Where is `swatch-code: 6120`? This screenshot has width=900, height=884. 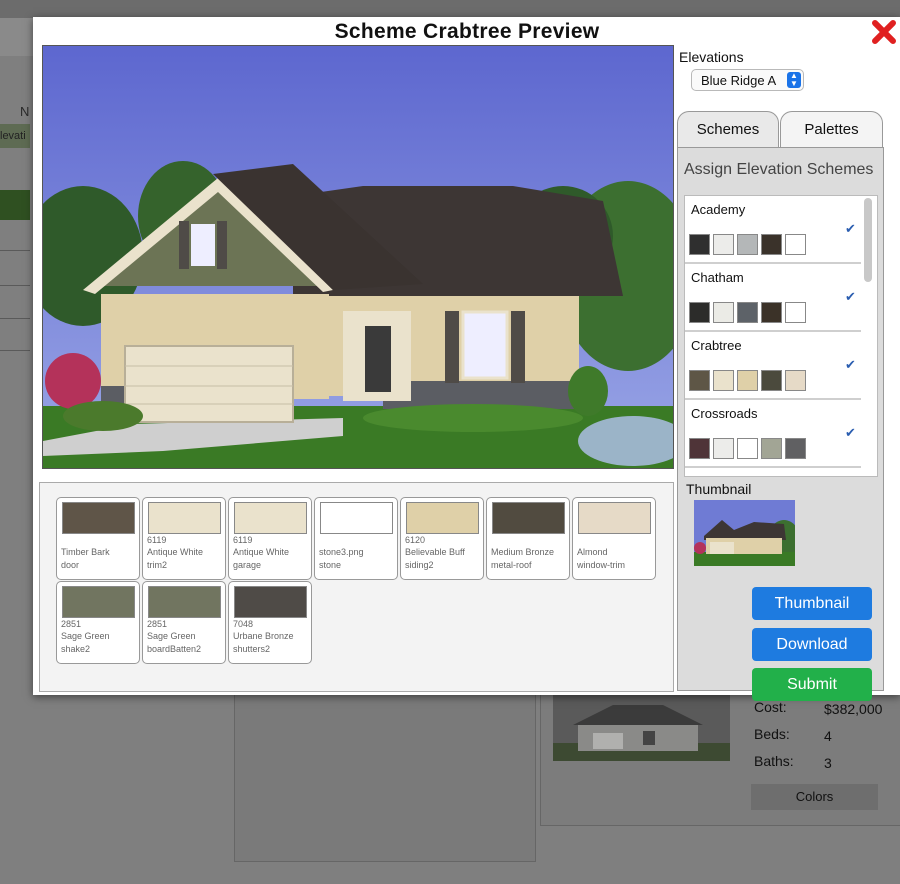
swatch-code: 6120 is located at coordinates (415, 540).